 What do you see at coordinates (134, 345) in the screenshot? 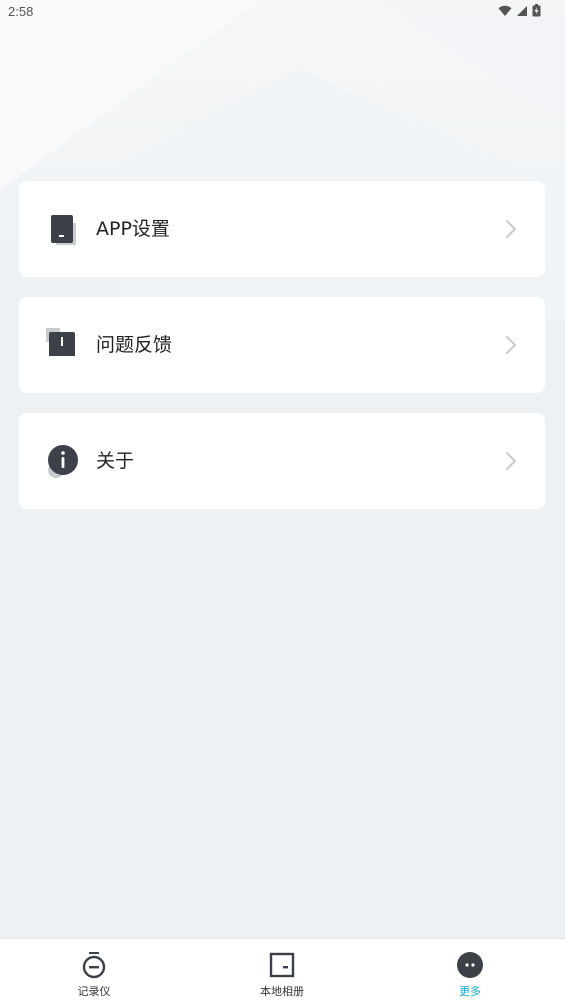
I see `menu-item-label: 问题反馈` at bounding box center [134, 345].